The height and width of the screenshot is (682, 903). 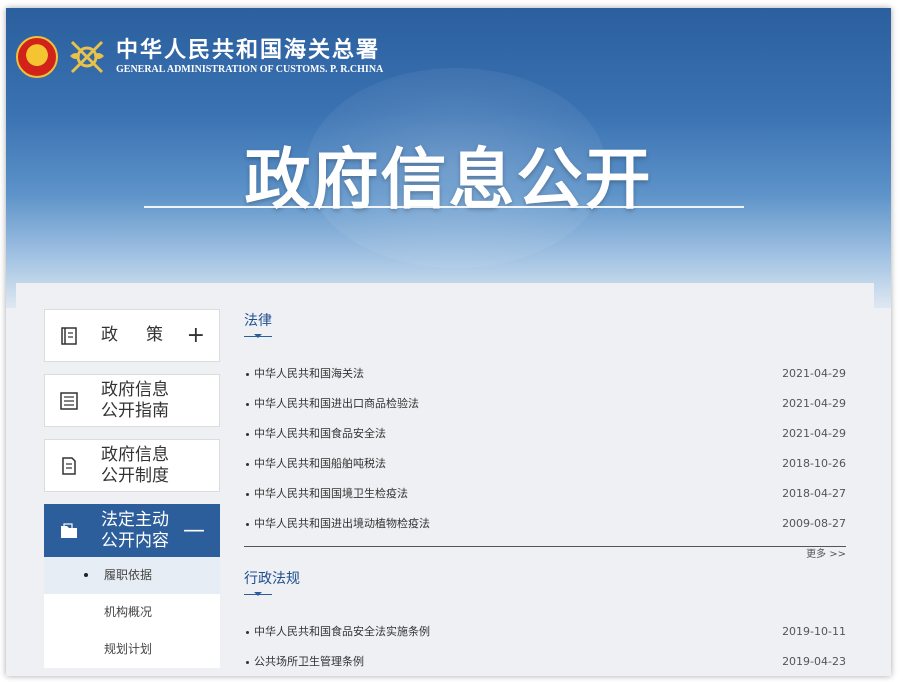 I want to click on list-item-title: 中华人民共和国船舶吨税法, so click(x=315, y=464).